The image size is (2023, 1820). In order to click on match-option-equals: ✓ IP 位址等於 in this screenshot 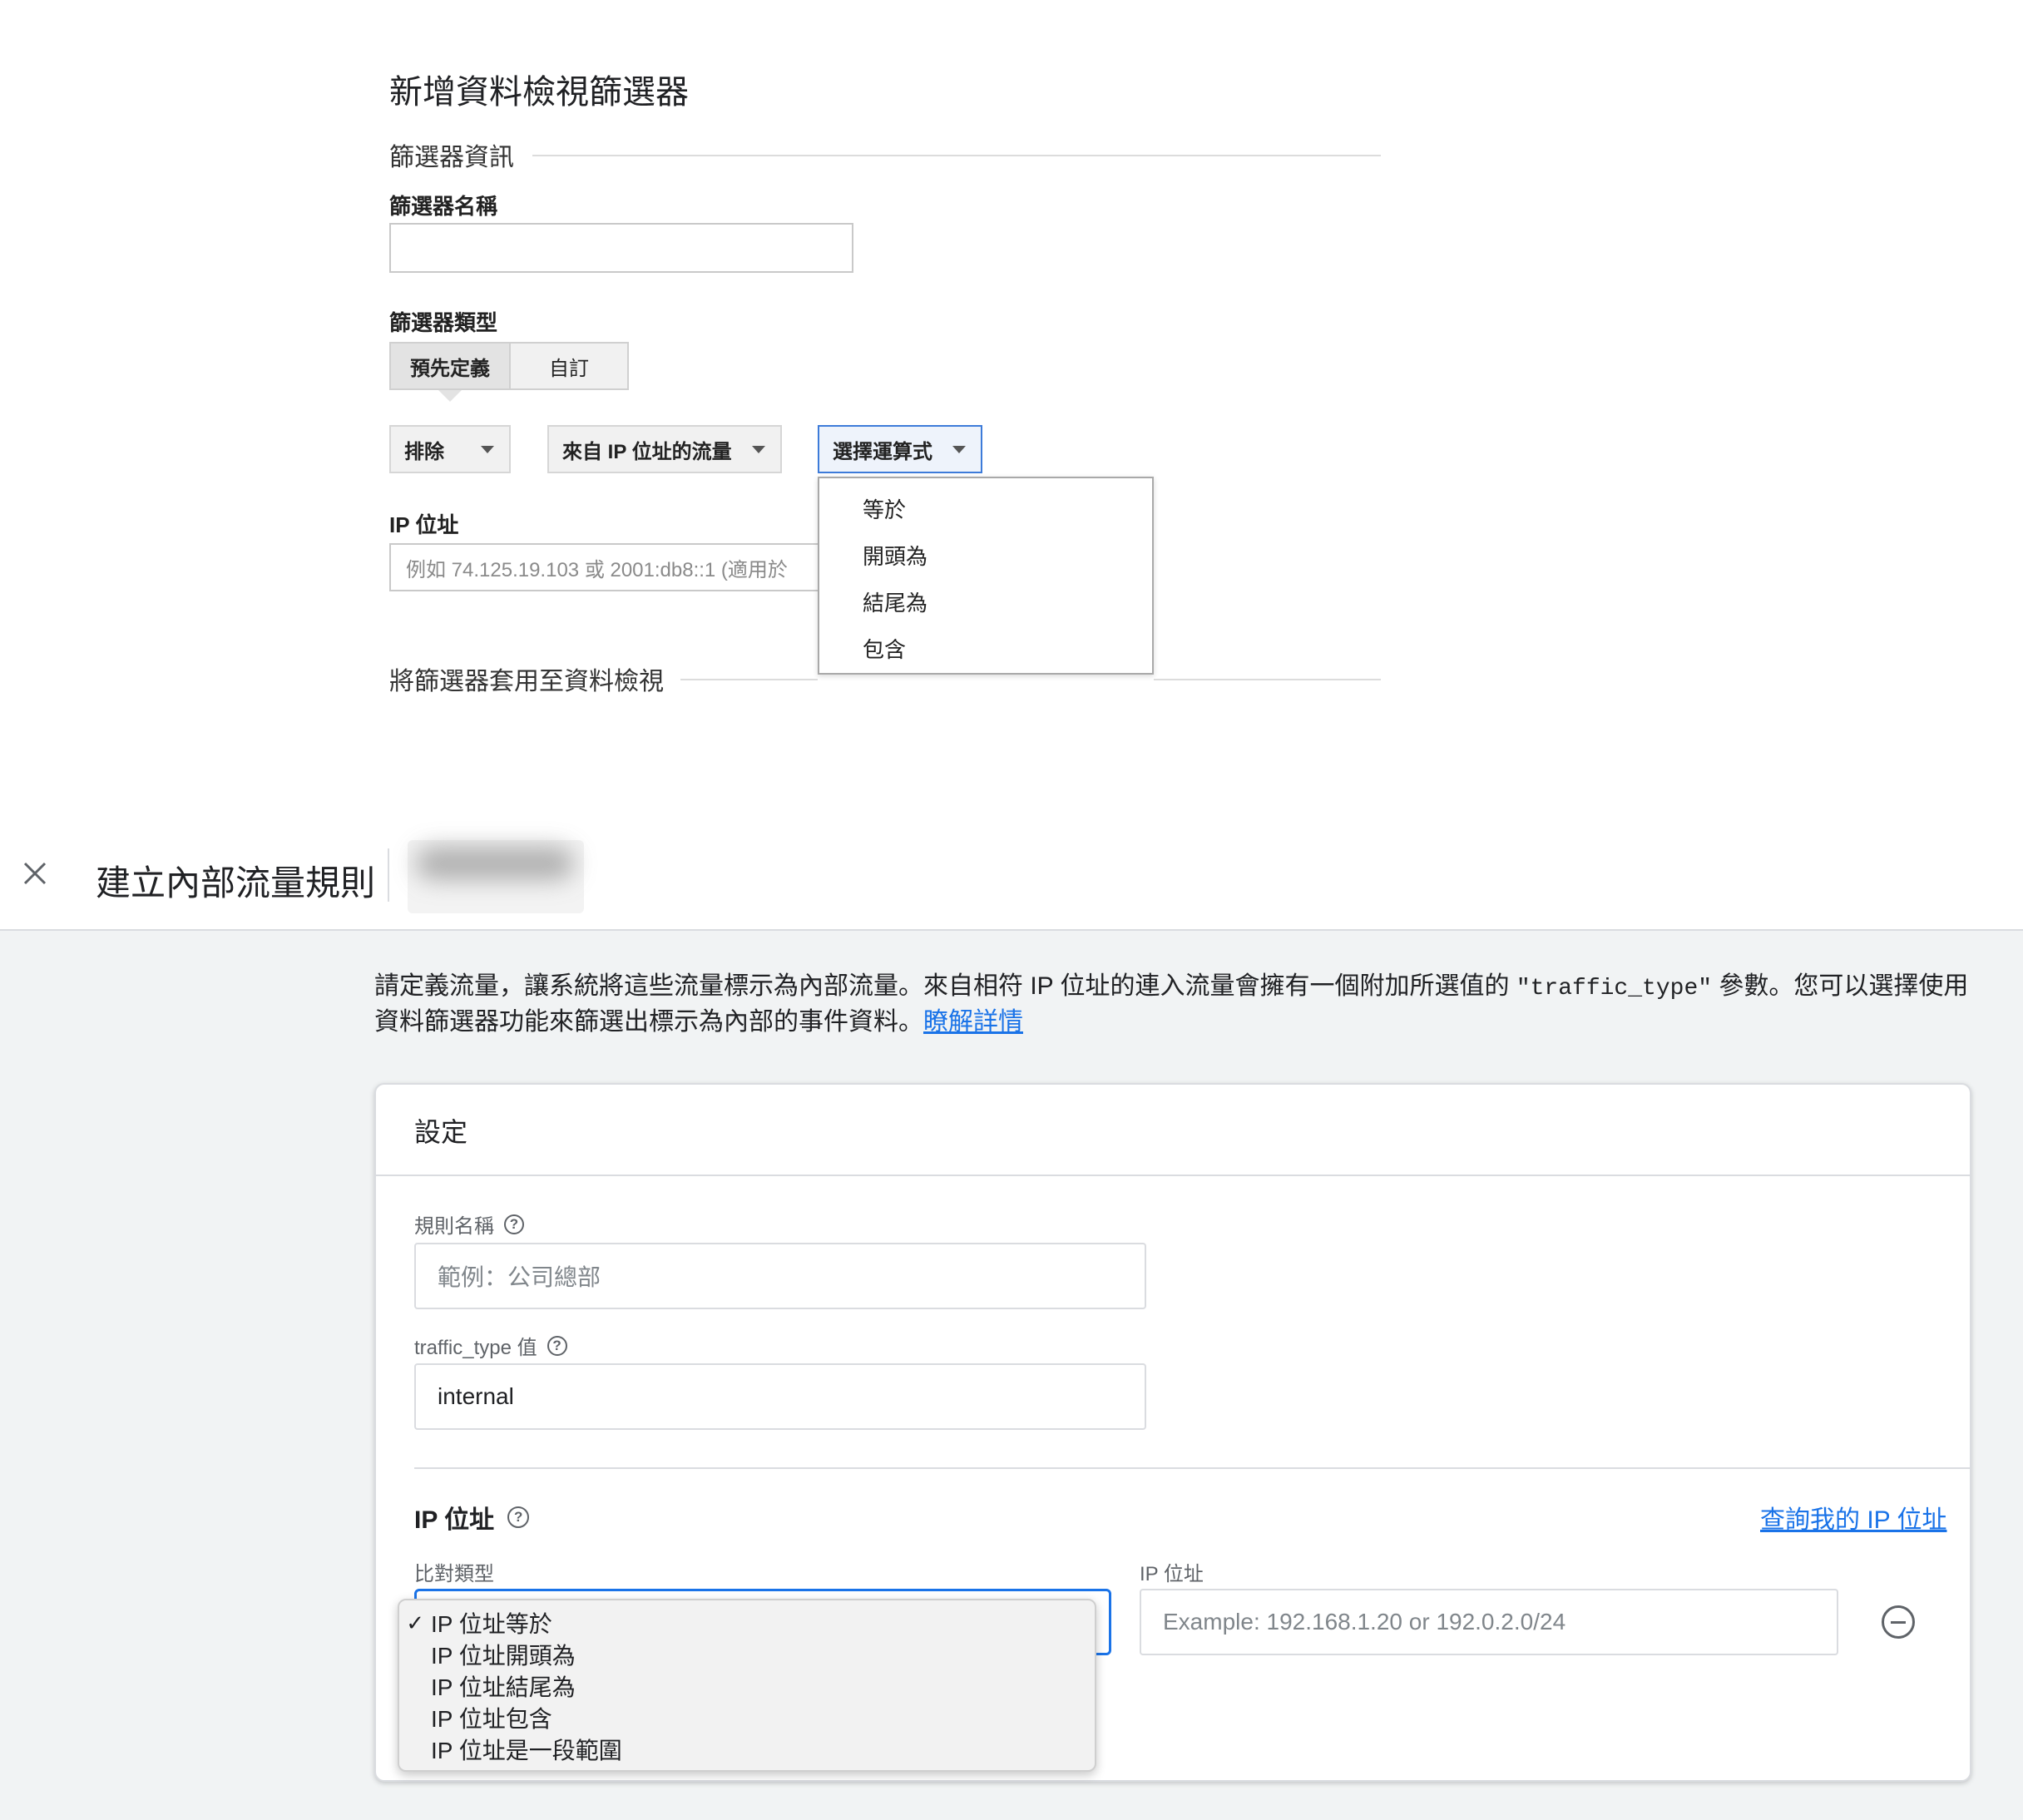, I will do `click(747, 1623)`.